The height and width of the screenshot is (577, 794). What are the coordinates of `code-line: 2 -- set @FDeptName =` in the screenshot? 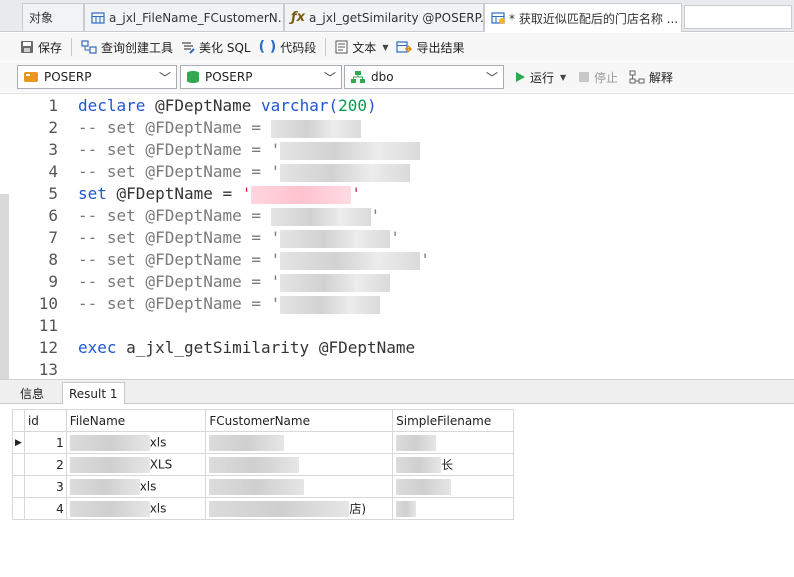 It's located at (397, 128).